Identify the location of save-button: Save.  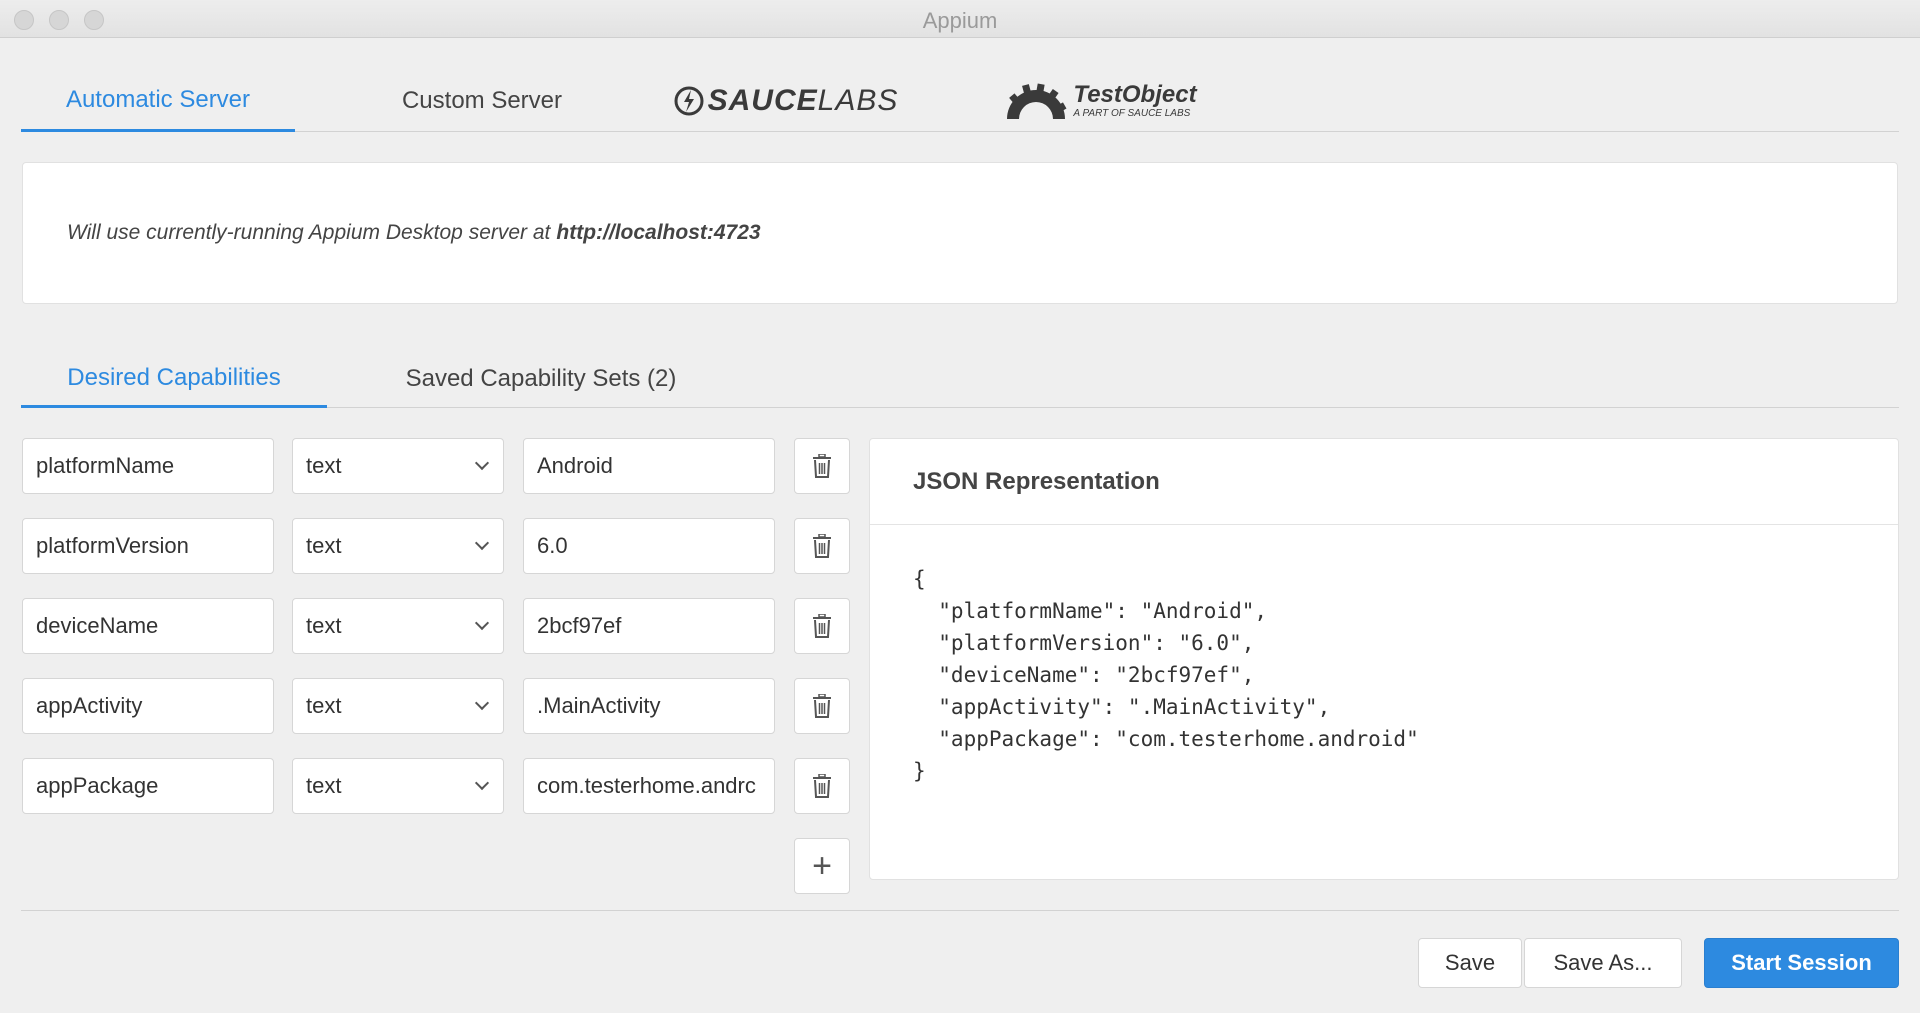
(1470, 963).